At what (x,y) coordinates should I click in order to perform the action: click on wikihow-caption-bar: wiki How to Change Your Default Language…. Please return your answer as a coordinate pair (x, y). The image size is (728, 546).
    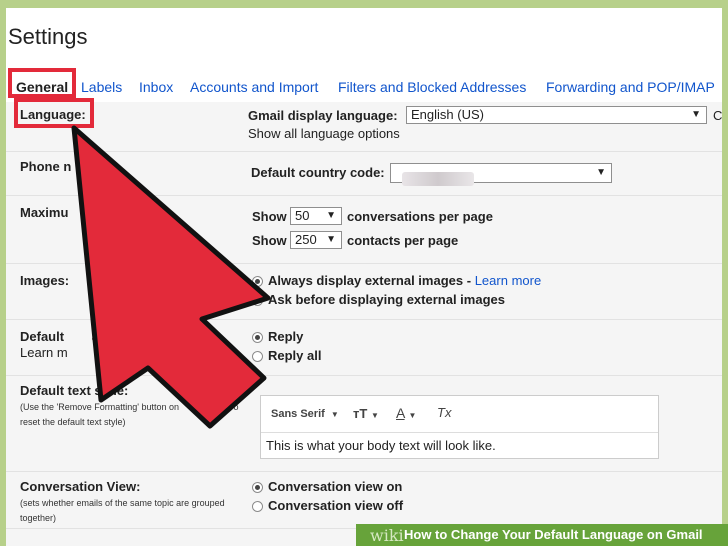
    Looking at the image, I should click on (542, 535).